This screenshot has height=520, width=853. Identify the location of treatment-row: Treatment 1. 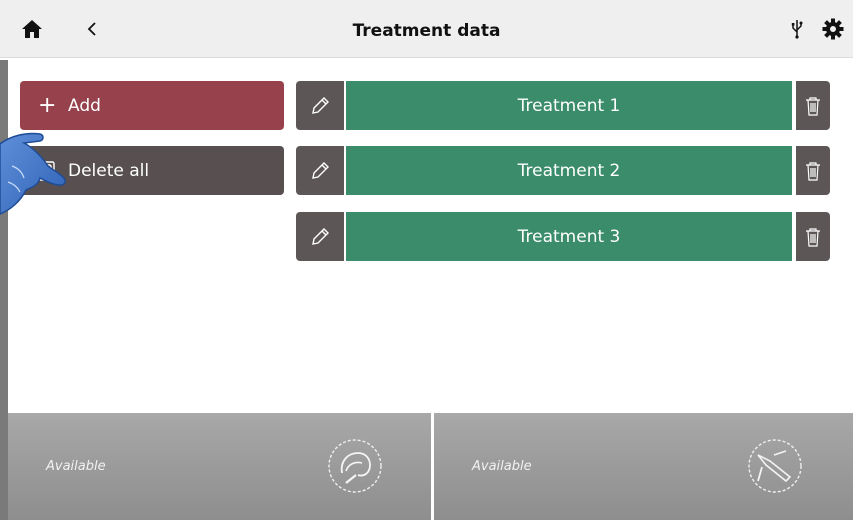
(563, 105).